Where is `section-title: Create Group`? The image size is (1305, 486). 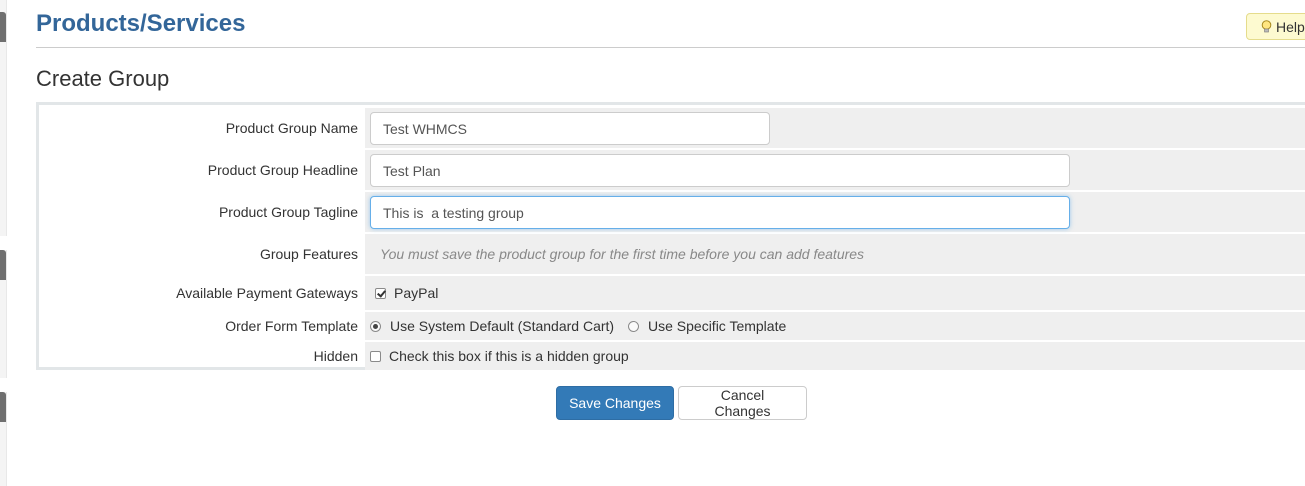
section-title: Create Group is located at coordinates (103, 78).